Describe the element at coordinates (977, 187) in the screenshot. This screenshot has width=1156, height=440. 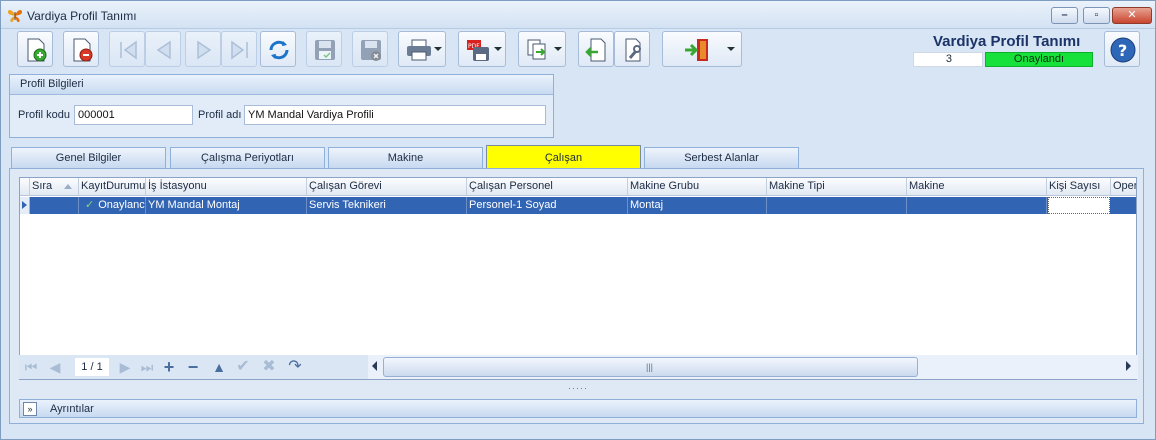
I see `column-header-makine: Makine` at that location.